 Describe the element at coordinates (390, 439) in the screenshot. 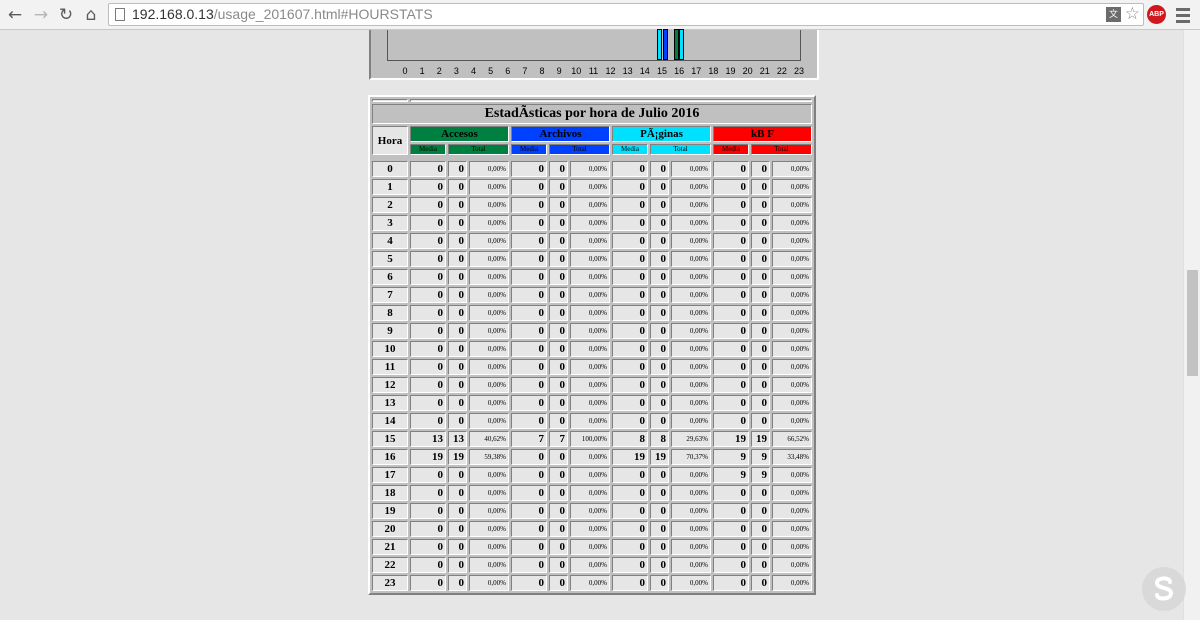

I see `cell-hour: 15` at that location.